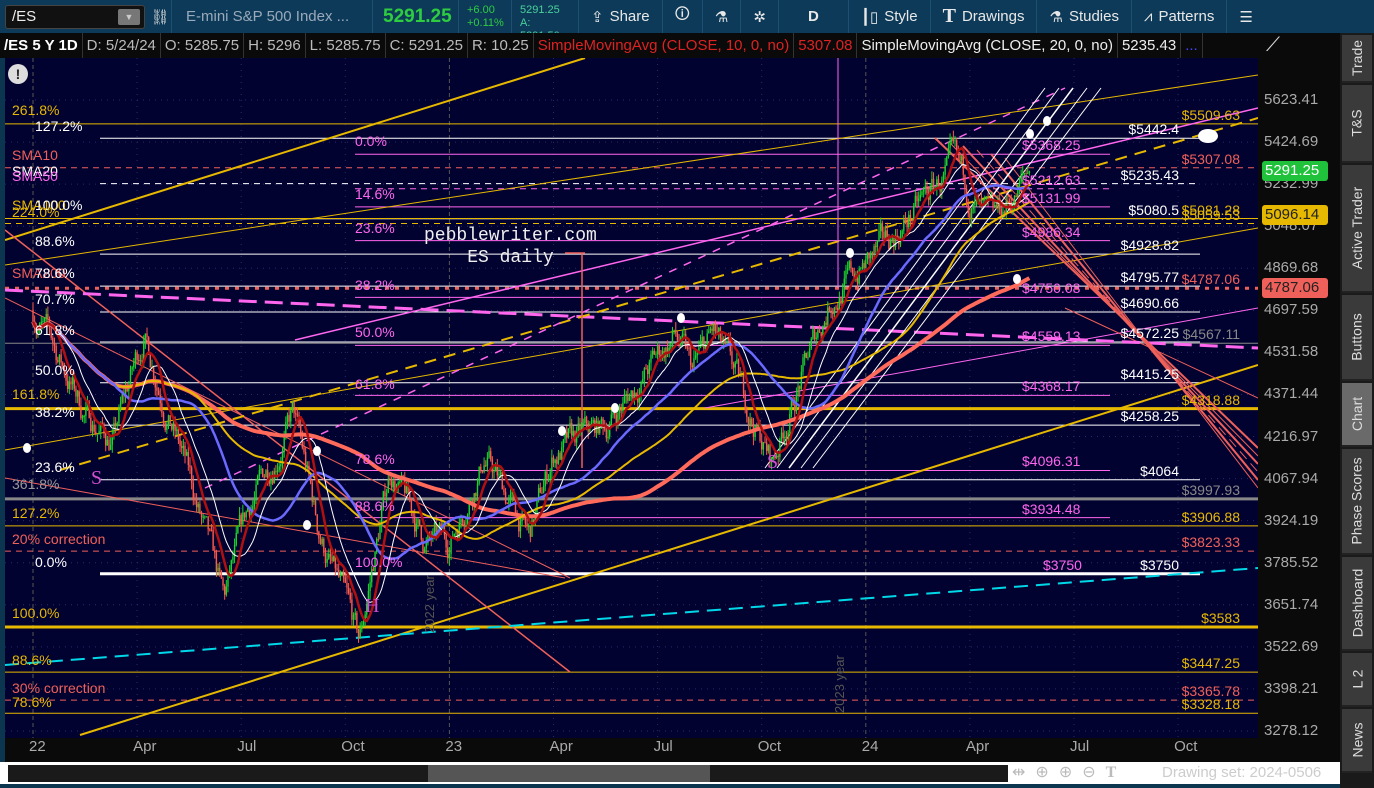  Describe the element at coordinates (307, 525) in the screenshot. I see `marker-dot` at that location.